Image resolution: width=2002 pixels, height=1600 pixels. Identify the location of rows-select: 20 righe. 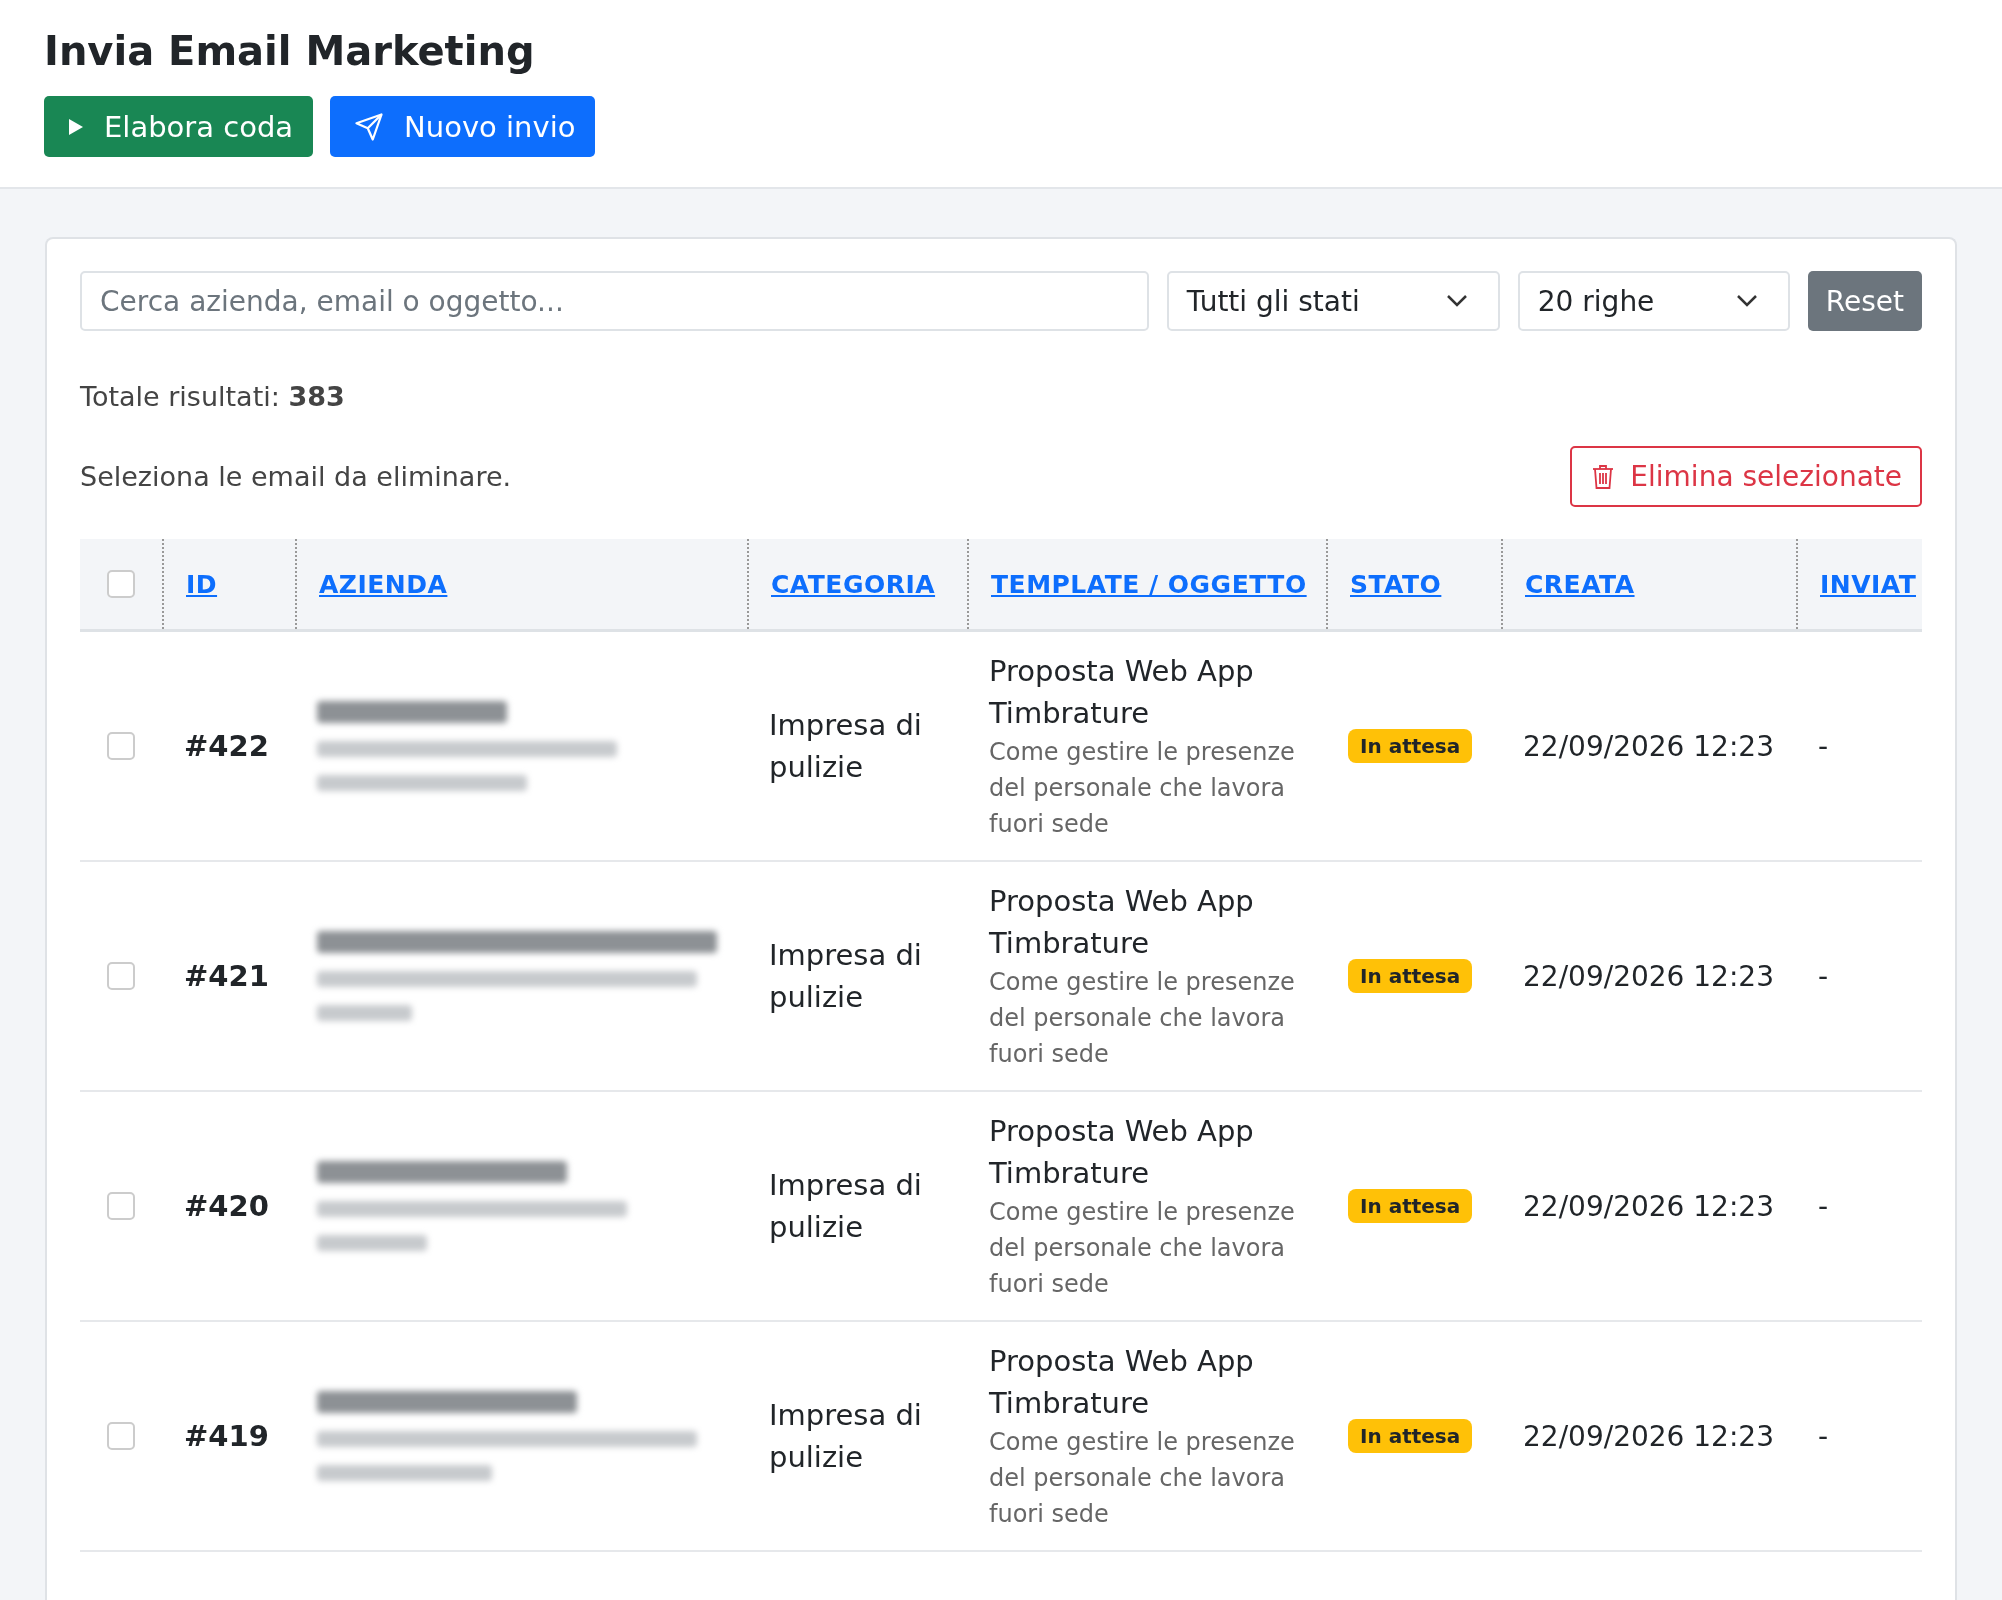
(1653, 301).